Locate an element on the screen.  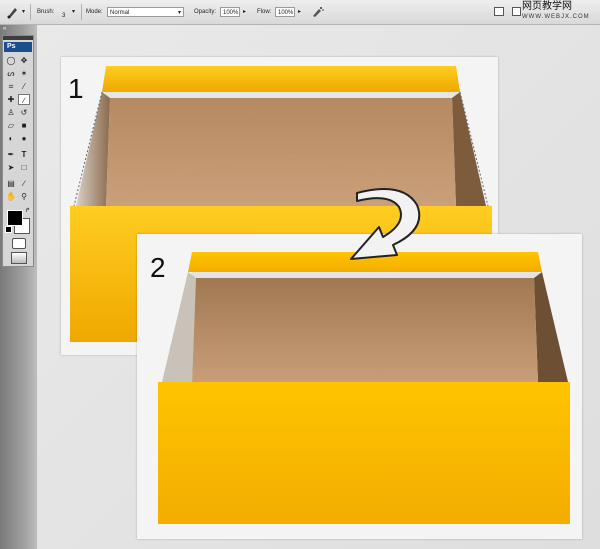
opacity-arrow: ▸ is located at coordinates (244, 12).